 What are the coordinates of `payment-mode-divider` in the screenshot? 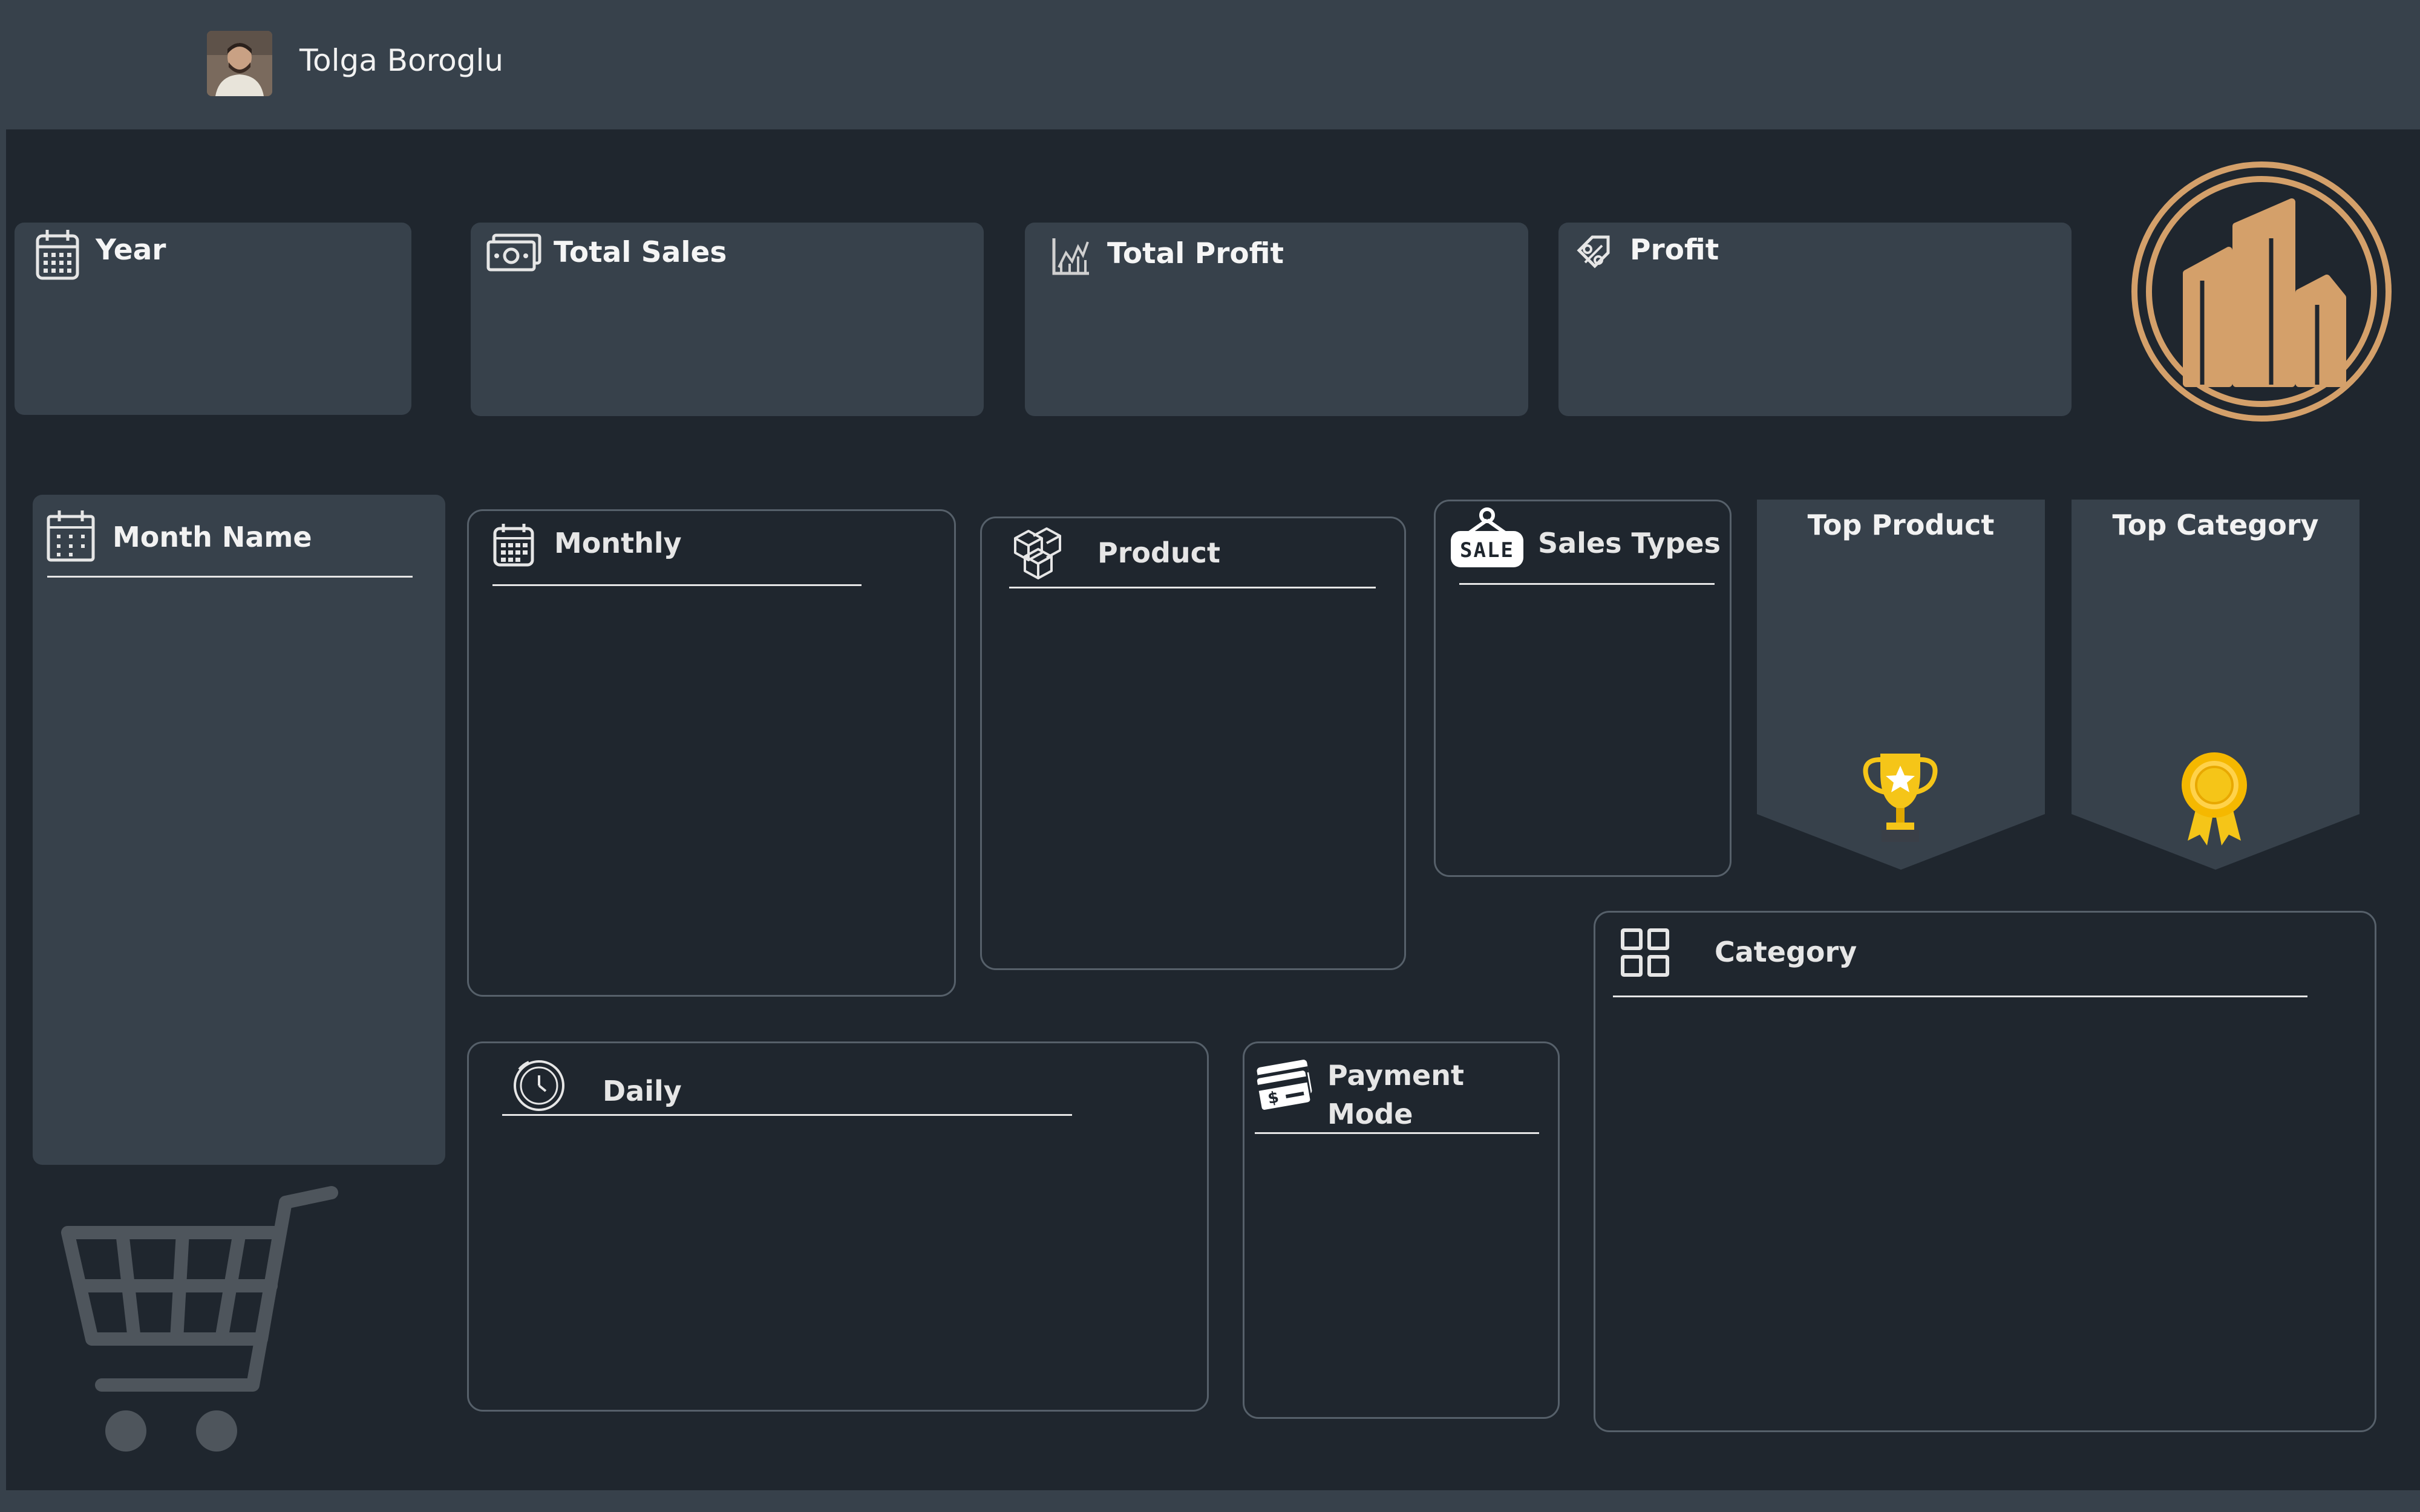 It's located at (1397, 1133).